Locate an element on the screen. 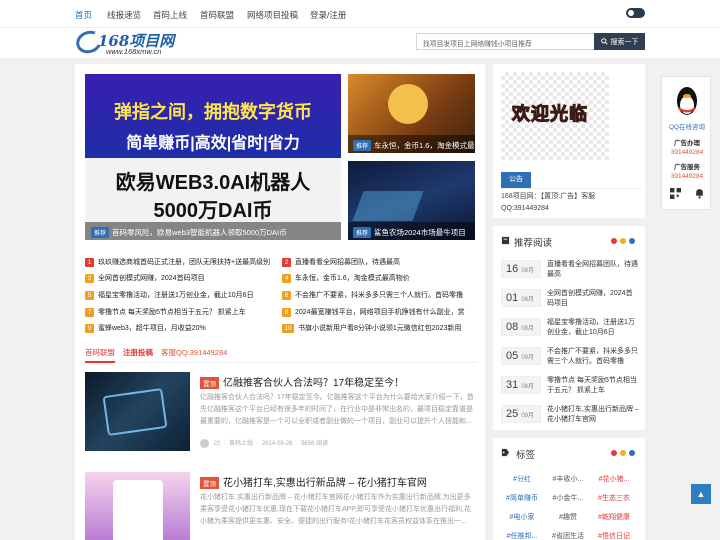  ad-phone-1: 391449284 is located at coordinates (687, 152).